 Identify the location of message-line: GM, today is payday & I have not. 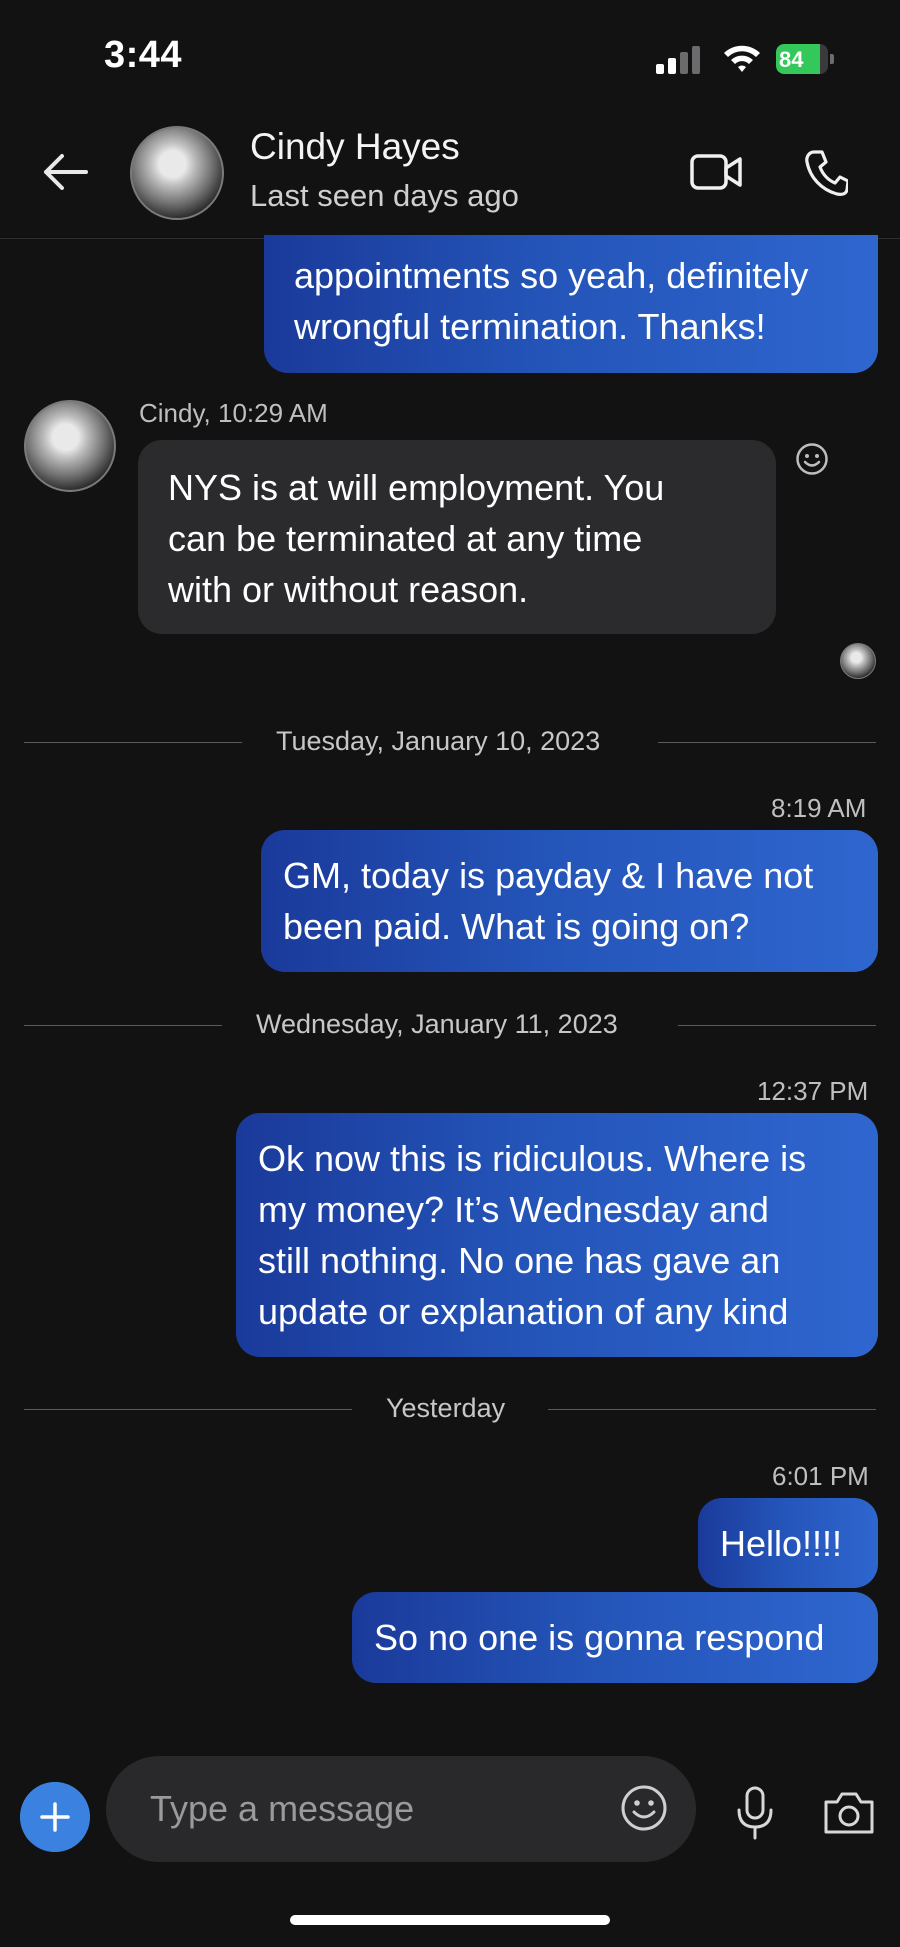
(548, 875).